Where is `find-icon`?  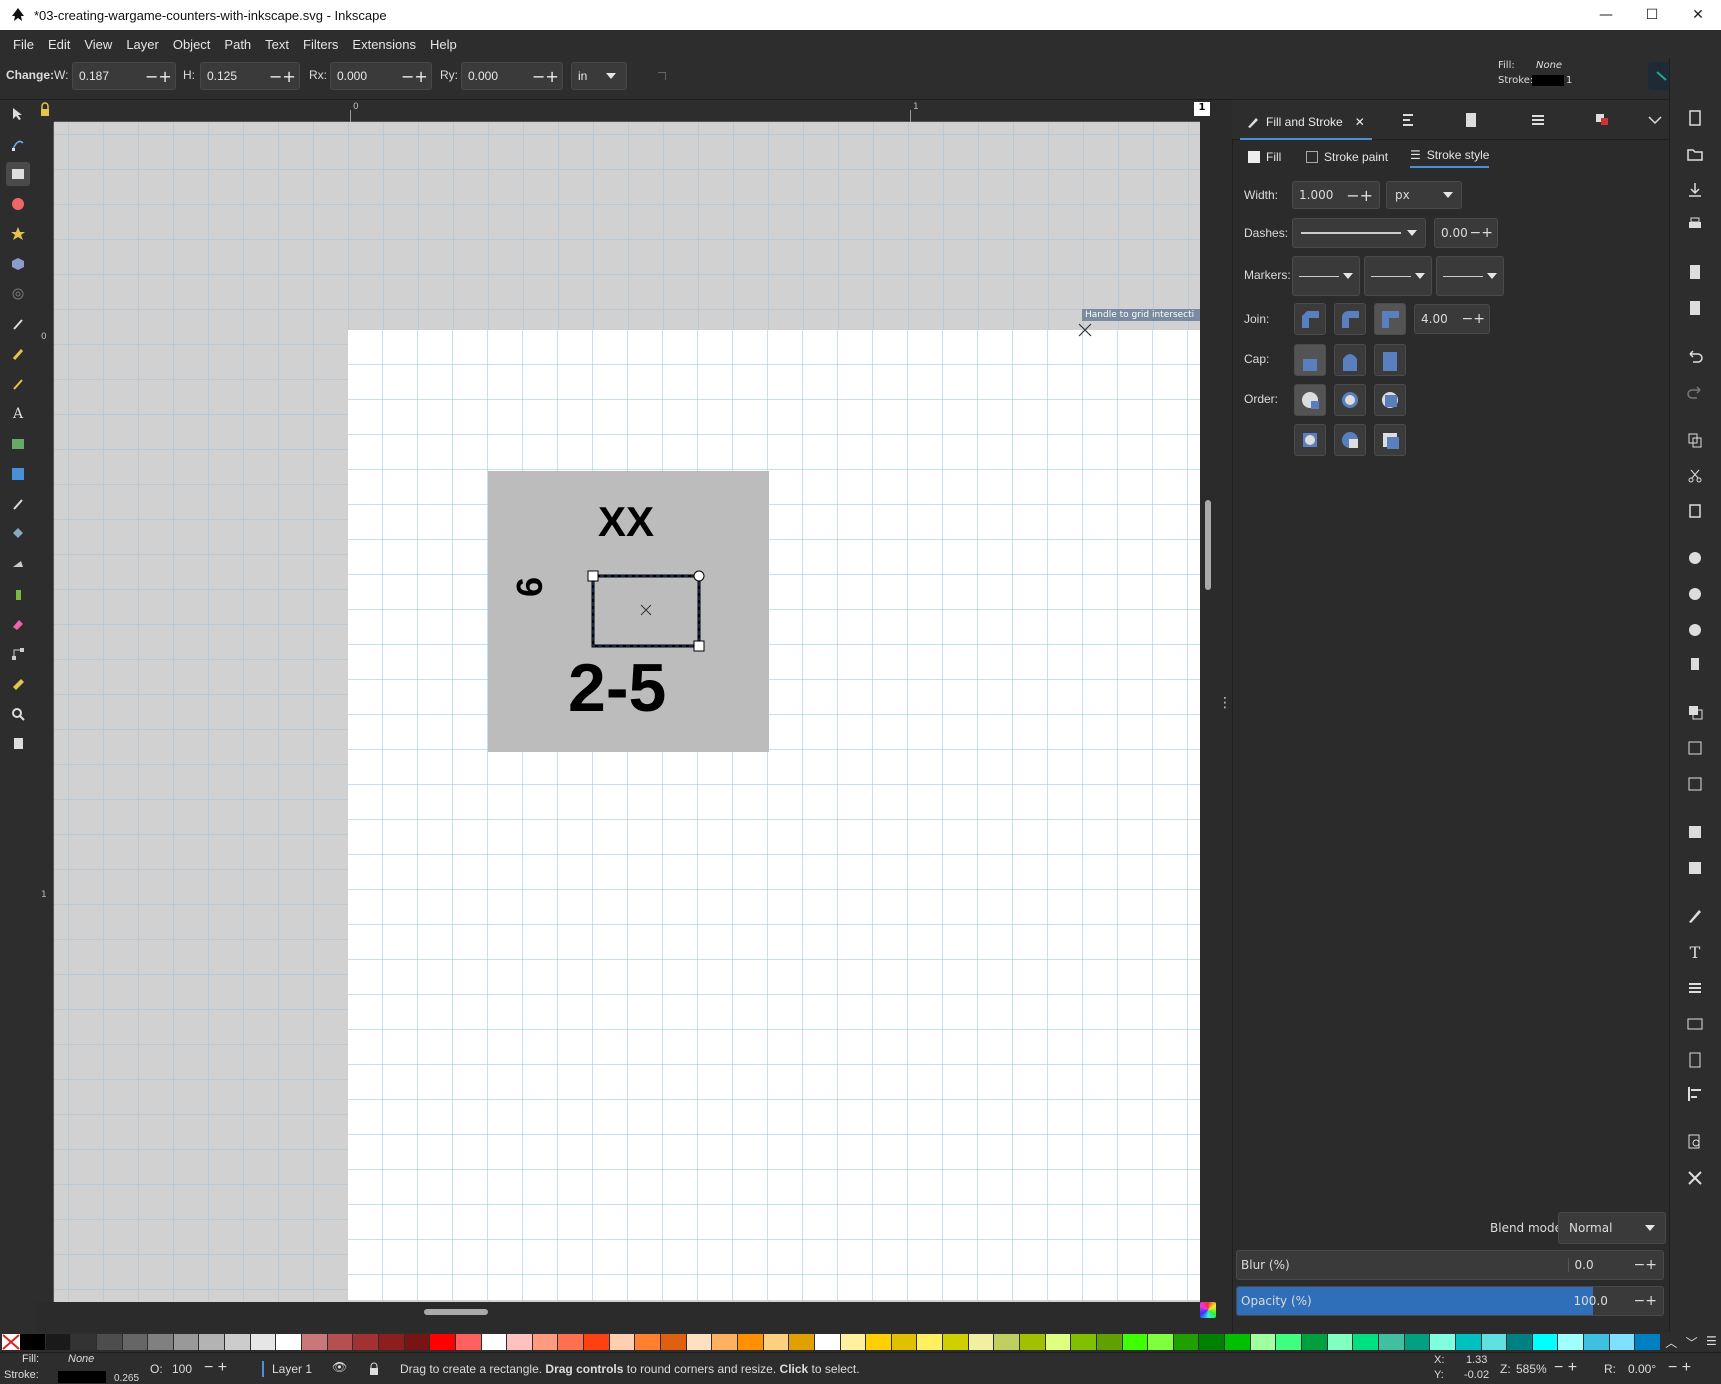 find-icon is located at coordinates (1695, 1142).